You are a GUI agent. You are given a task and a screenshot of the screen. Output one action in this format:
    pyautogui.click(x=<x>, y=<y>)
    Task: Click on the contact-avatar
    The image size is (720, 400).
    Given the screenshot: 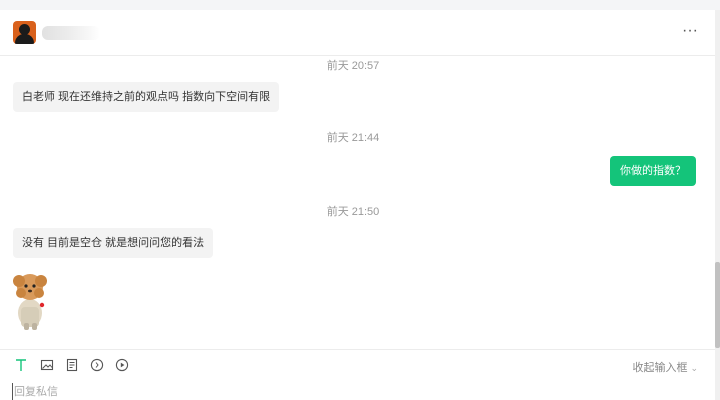 What is the action you would take?
    pyautogui.click(x=24, y=32)
    